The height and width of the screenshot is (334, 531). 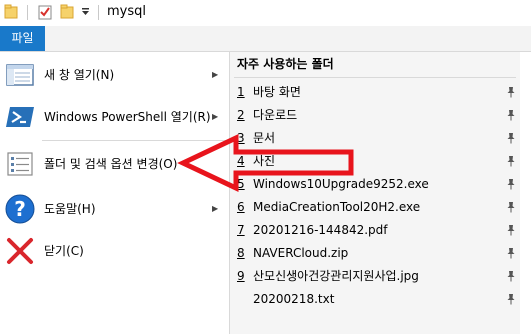 I want to click on item-name: 바탕 화면, so click(x=277, y=92).